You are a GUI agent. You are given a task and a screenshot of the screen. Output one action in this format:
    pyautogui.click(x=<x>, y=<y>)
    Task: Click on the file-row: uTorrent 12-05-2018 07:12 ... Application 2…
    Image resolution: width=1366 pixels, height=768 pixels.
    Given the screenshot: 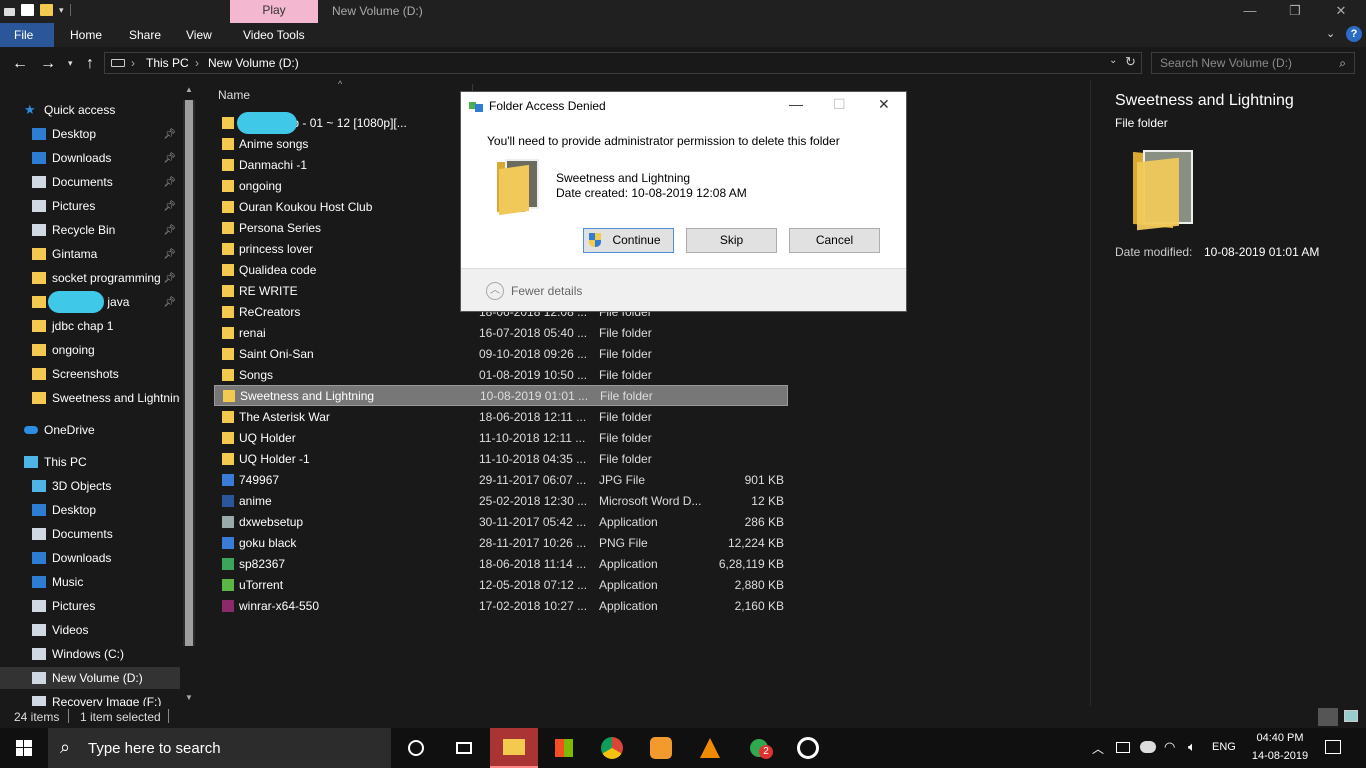 What is the action you would take?
    pyautogui.click(x=501, y=584)
    